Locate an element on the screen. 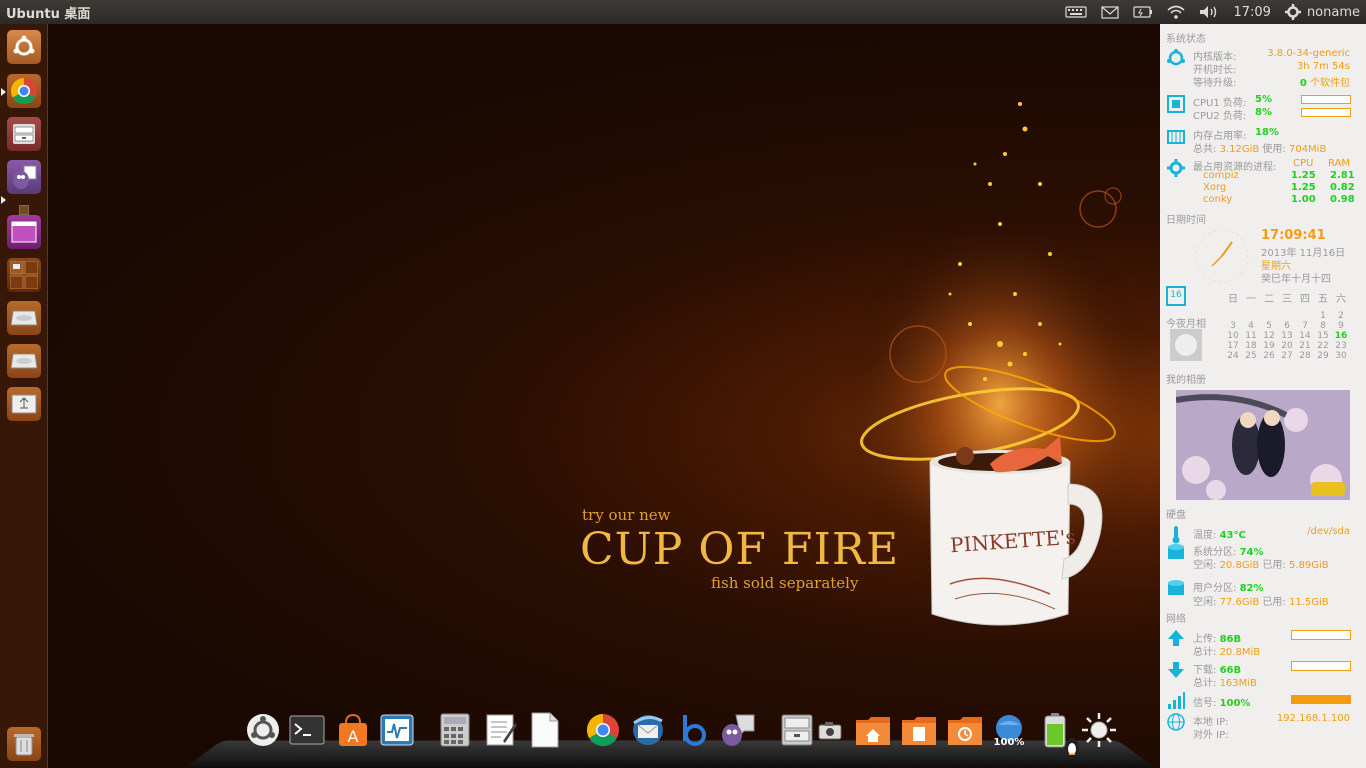 This screenshot has width=1366, height=768. window-title: Ubuntu 桌面 is located at coordinates (48, 14).